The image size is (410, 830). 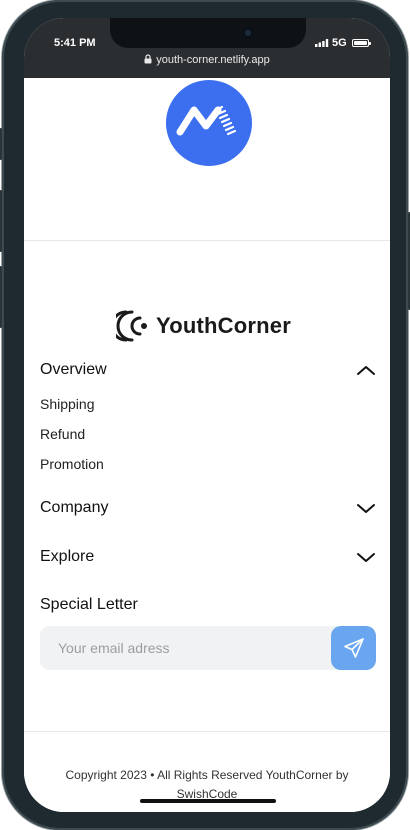 I want to click on send-button, so click(x=353, y=648).